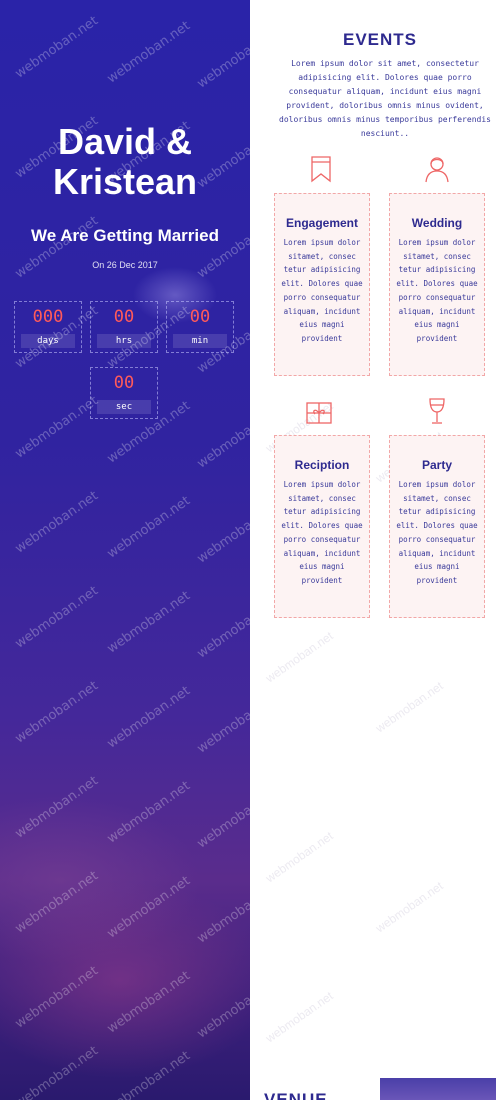  I want to click on wine-glass-icon, so click(437, 411).